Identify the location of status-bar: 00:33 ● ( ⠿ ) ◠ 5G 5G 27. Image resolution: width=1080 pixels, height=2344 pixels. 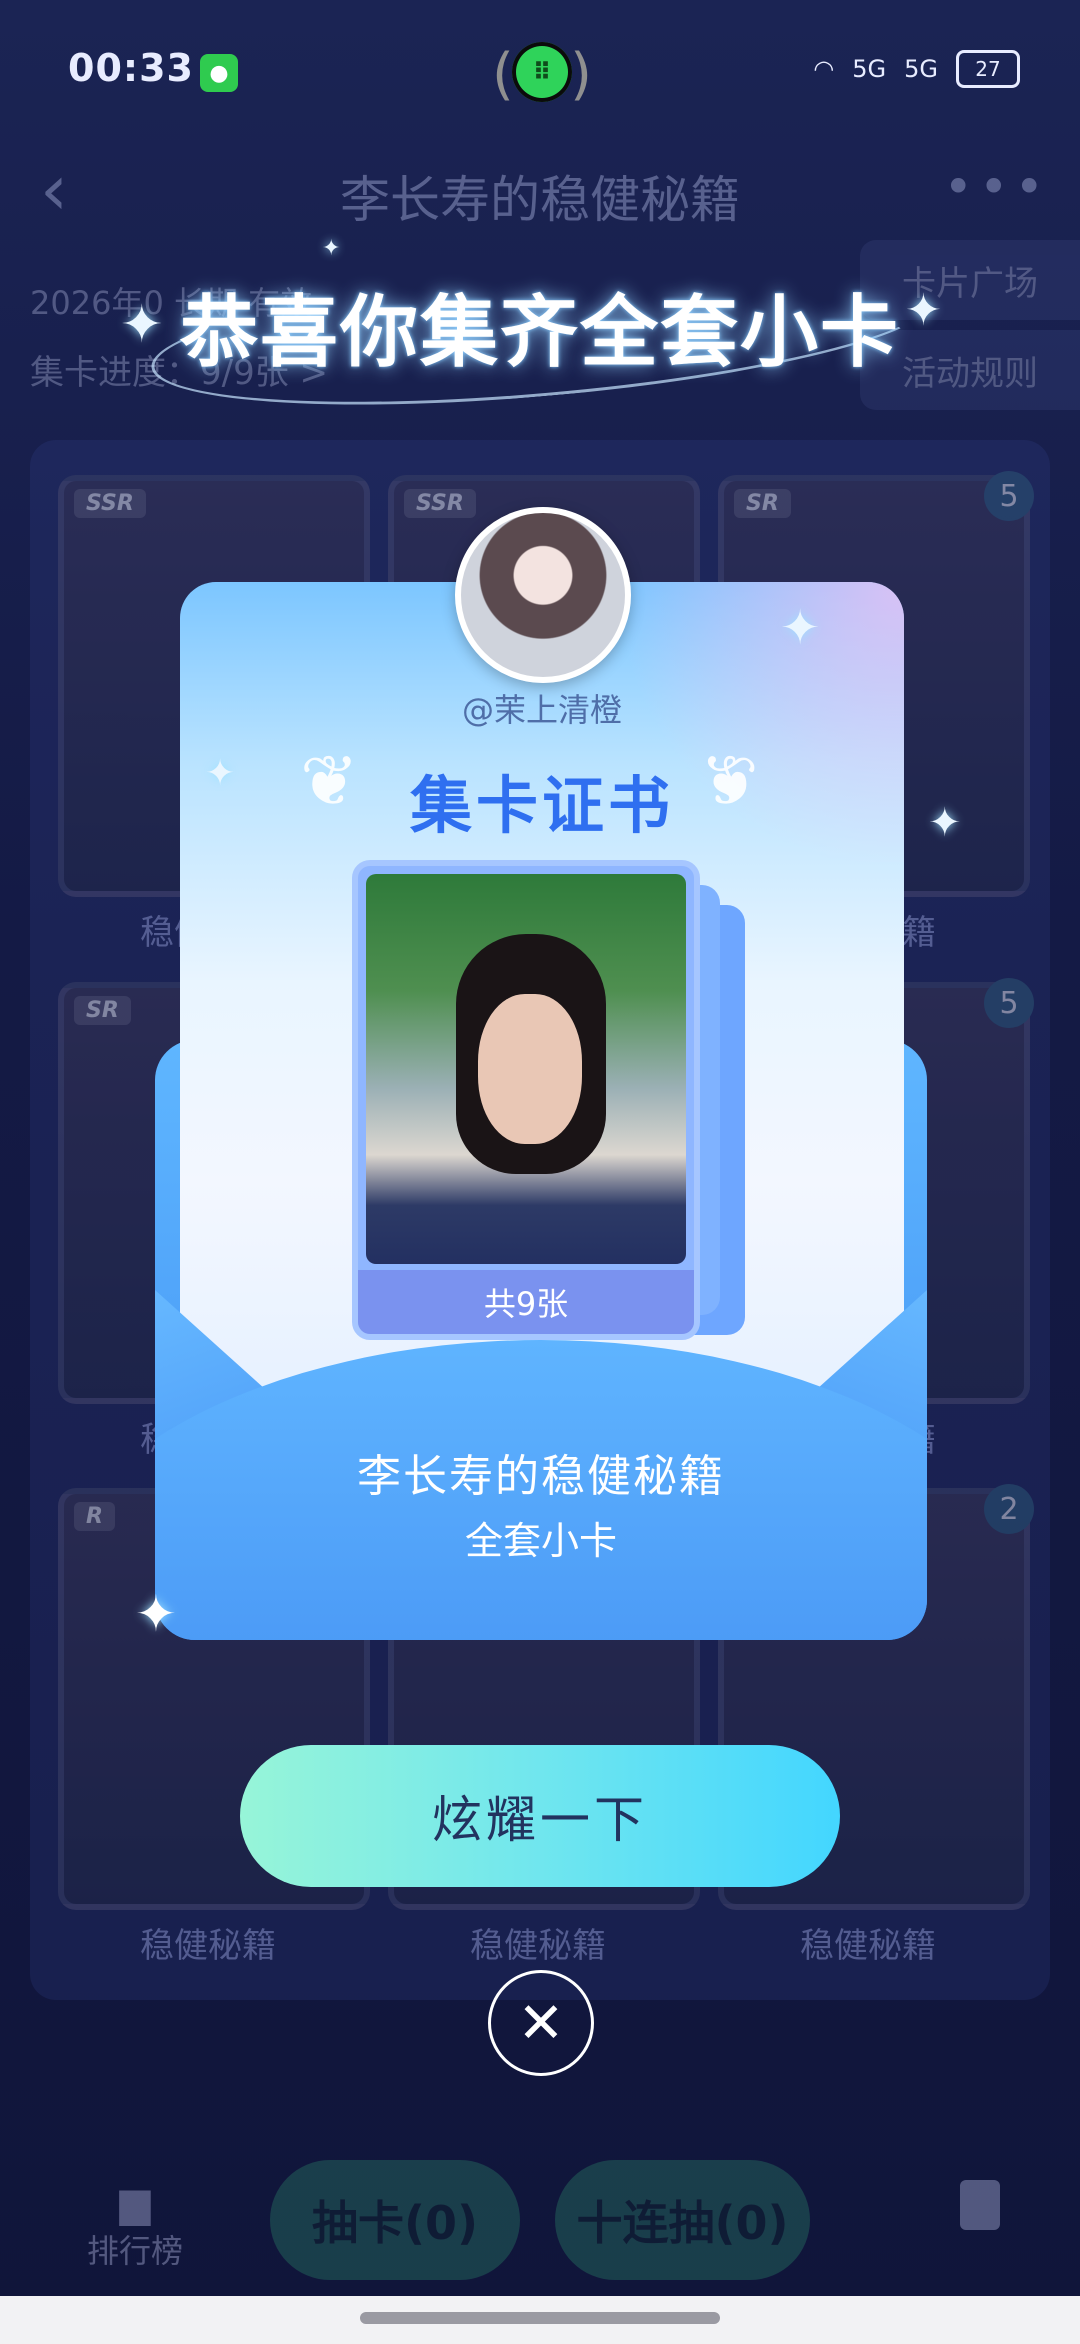
(540, 70).